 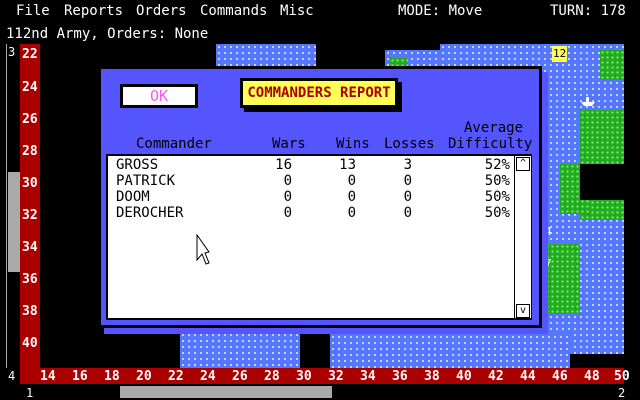 What do you see at coordinates (30, 151) in the screenshot?
I see `row-label: 28` at bounding box center [30, 151].